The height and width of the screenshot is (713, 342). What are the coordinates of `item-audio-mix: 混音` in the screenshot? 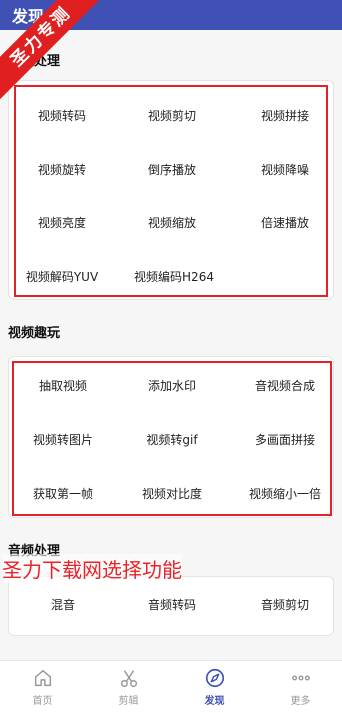 It's located at (63, 604).